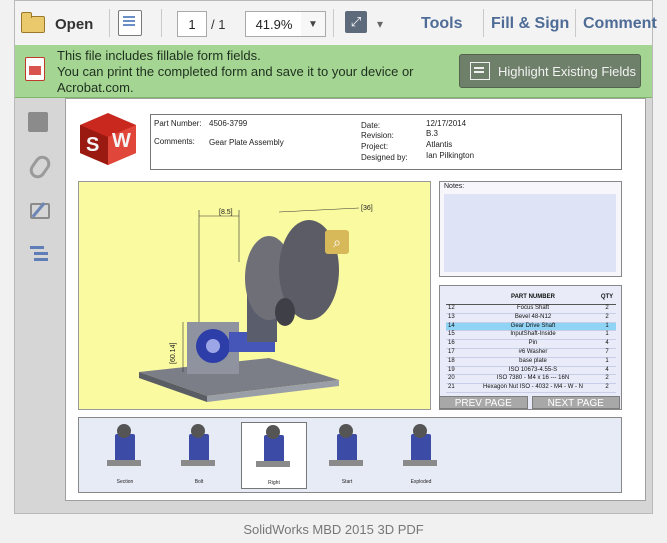 This screenshot has height=543, width=667. What do you see at coordinates (421, 454) in the screenshot?
I see `view-thumbnail: Exploded` at bounding box center [421, 454].